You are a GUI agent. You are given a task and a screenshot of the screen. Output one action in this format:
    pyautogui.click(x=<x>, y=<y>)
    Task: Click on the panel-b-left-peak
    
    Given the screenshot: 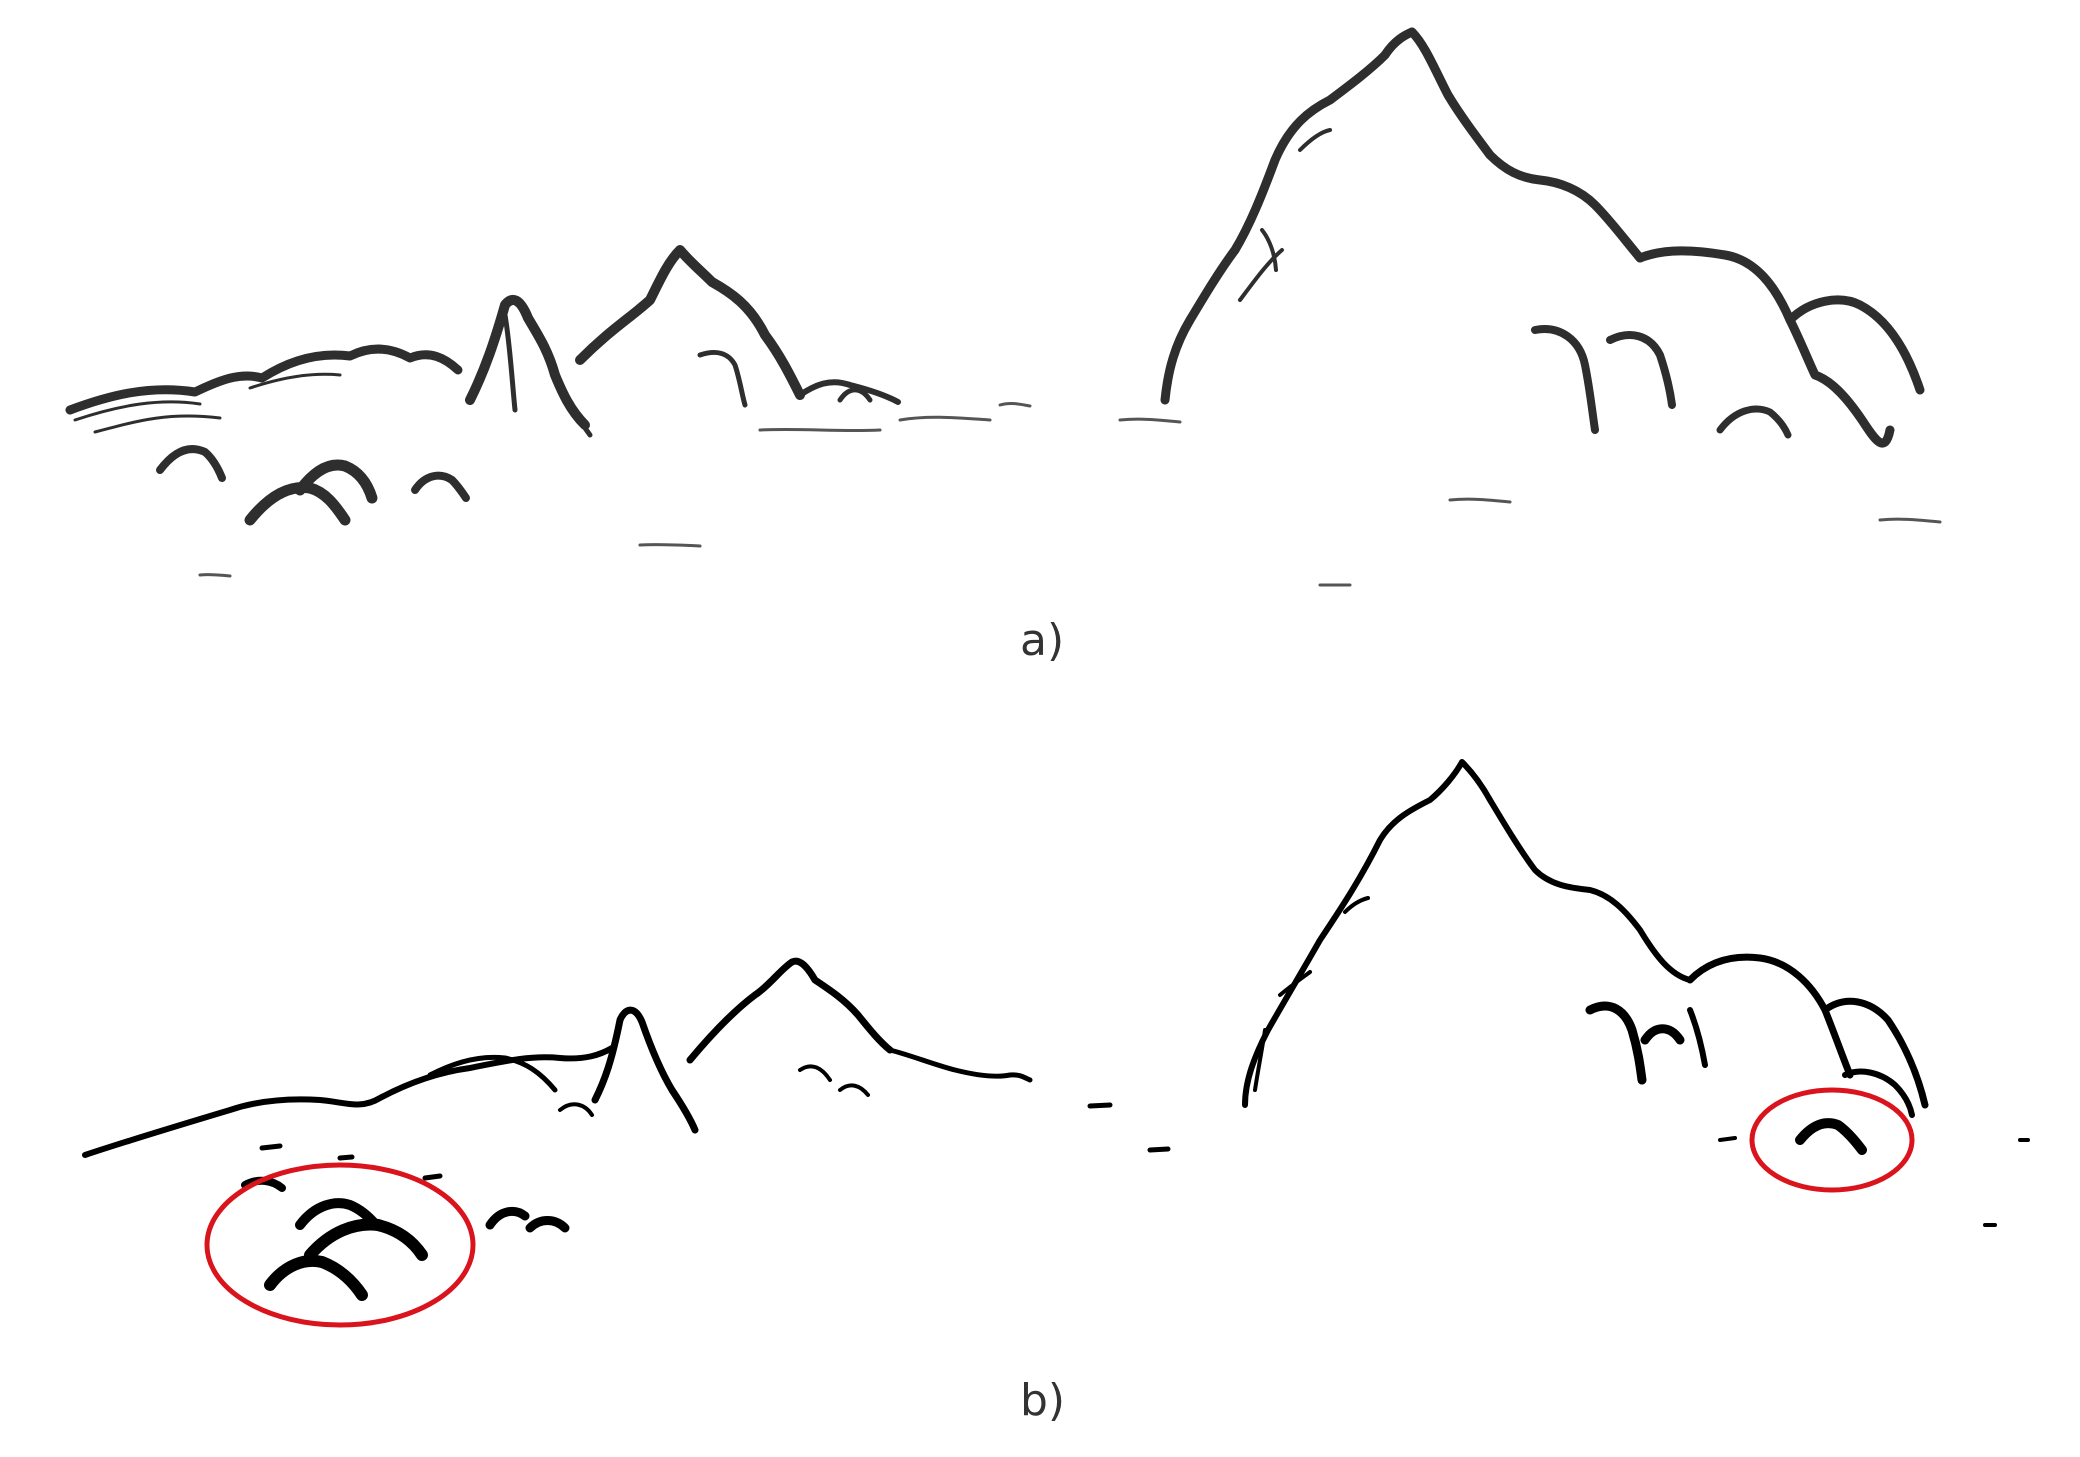 What is the action you would take?
    pyautogui.click(x=645, y=1070)
    